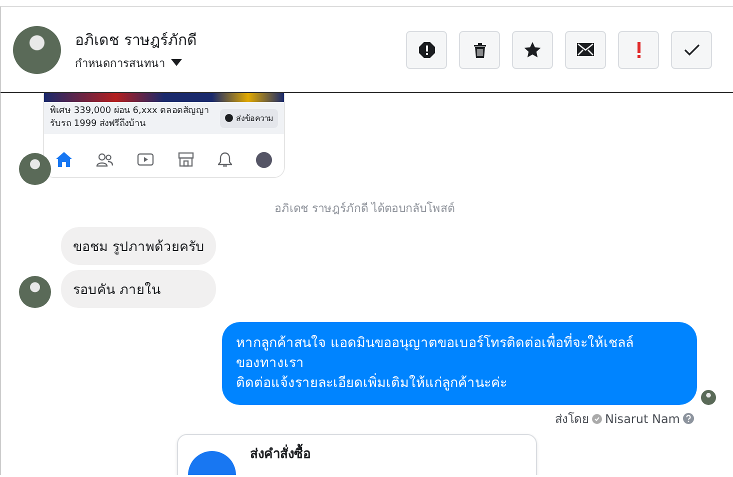 The width and height of the screenshot is (733, 477). What do you see at coordinates (37, 50) in the screenshot?
I see `profile-avatar` at bounding box center [37, 50].